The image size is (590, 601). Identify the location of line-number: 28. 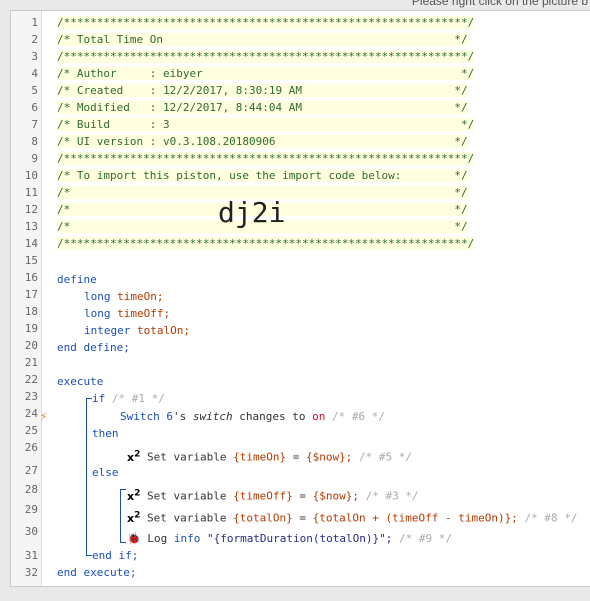
(31, 489).